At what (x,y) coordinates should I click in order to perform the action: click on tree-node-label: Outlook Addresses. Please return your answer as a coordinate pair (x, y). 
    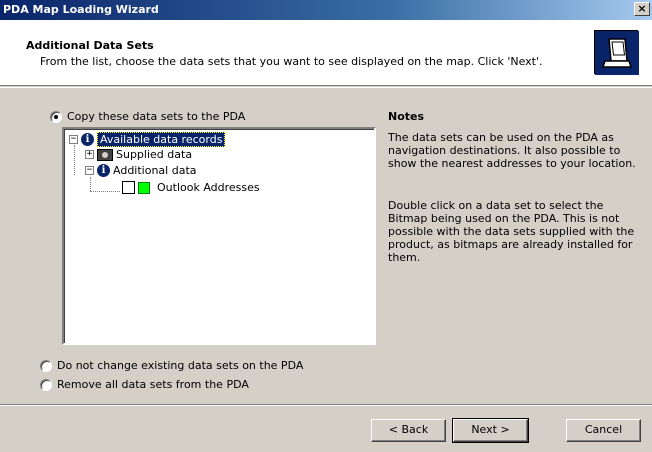
    Looking at the image, I should click on (208, 187).